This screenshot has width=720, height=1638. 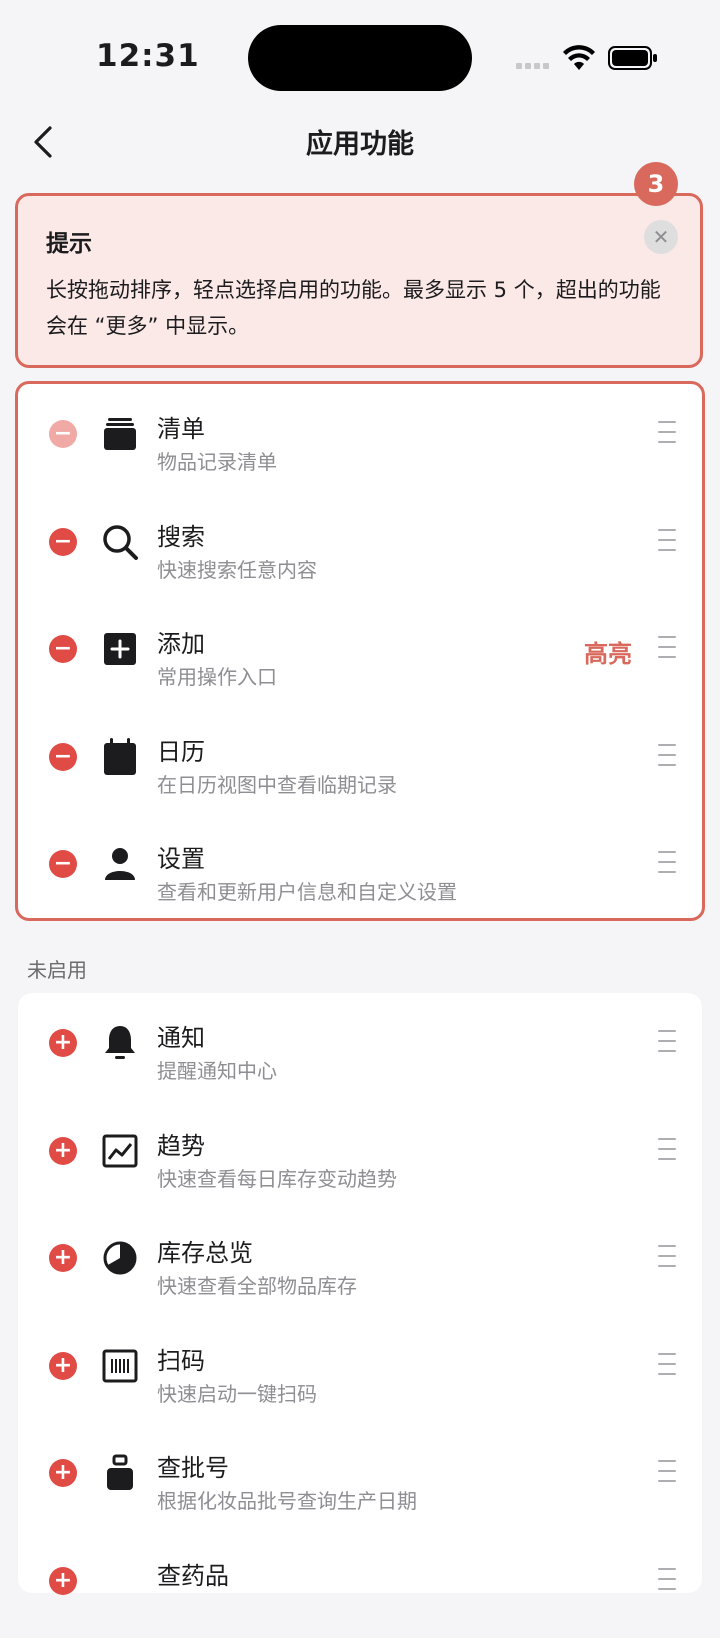 I want to click on item-description: 在日历视图中查看临期记录, so click(x=277, y=783).